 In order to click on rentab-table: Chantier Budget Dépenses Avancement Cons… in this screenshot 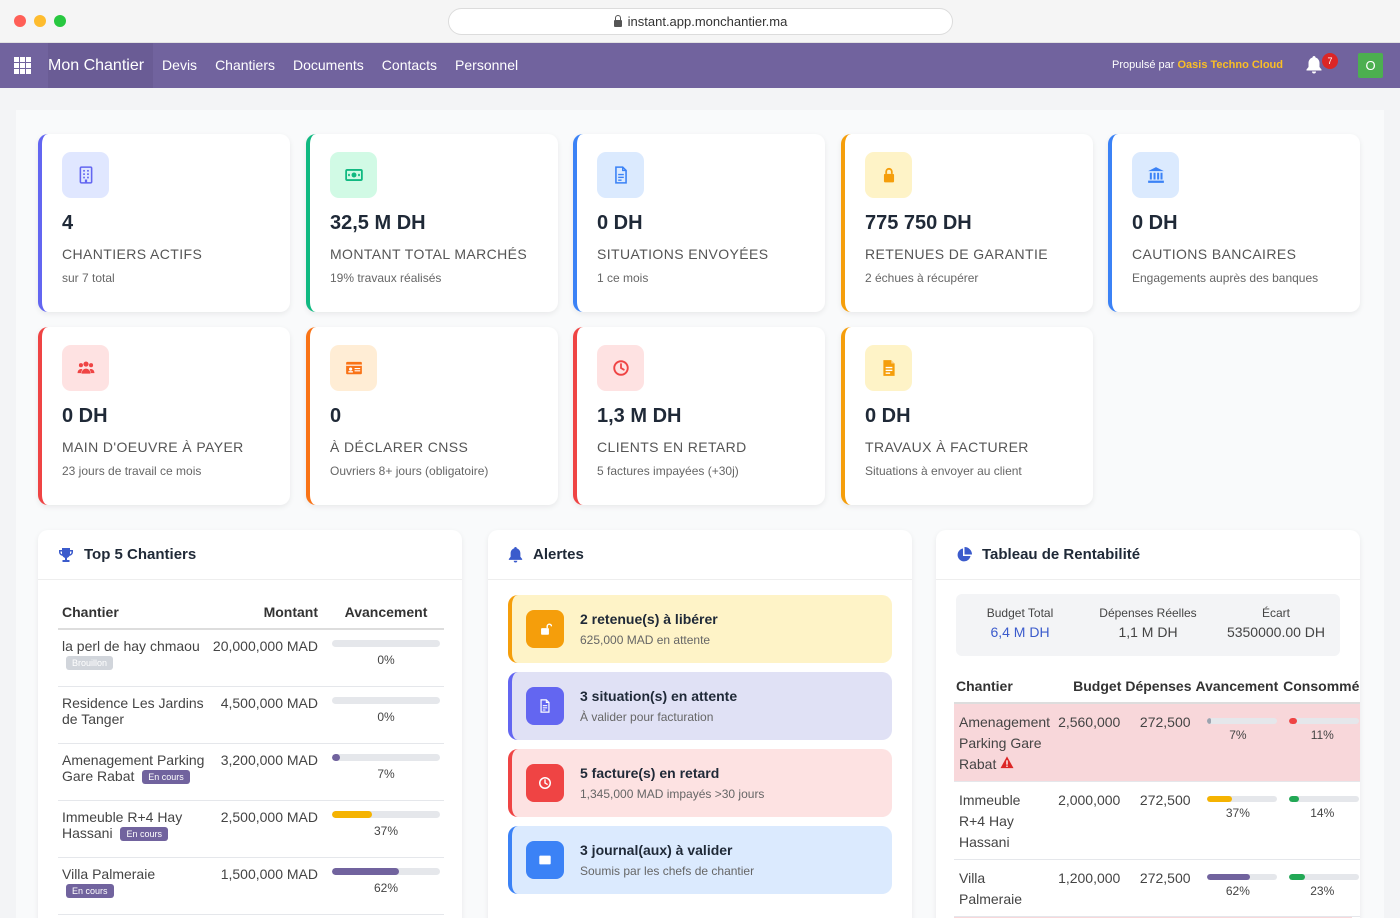, I will do `click(1157, 792)`.